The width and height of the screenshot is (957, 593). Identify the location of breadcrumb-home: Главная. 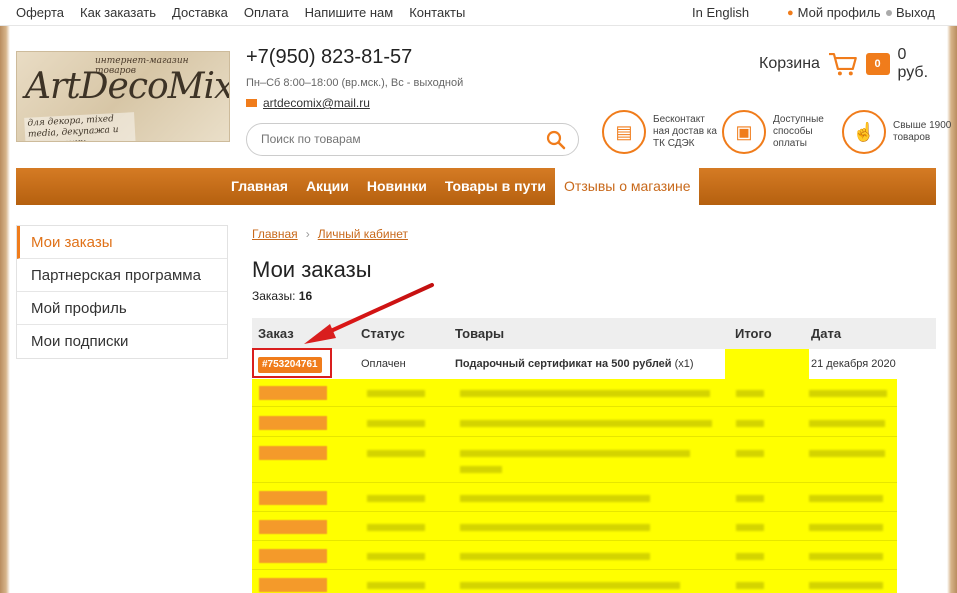
(275, 234).